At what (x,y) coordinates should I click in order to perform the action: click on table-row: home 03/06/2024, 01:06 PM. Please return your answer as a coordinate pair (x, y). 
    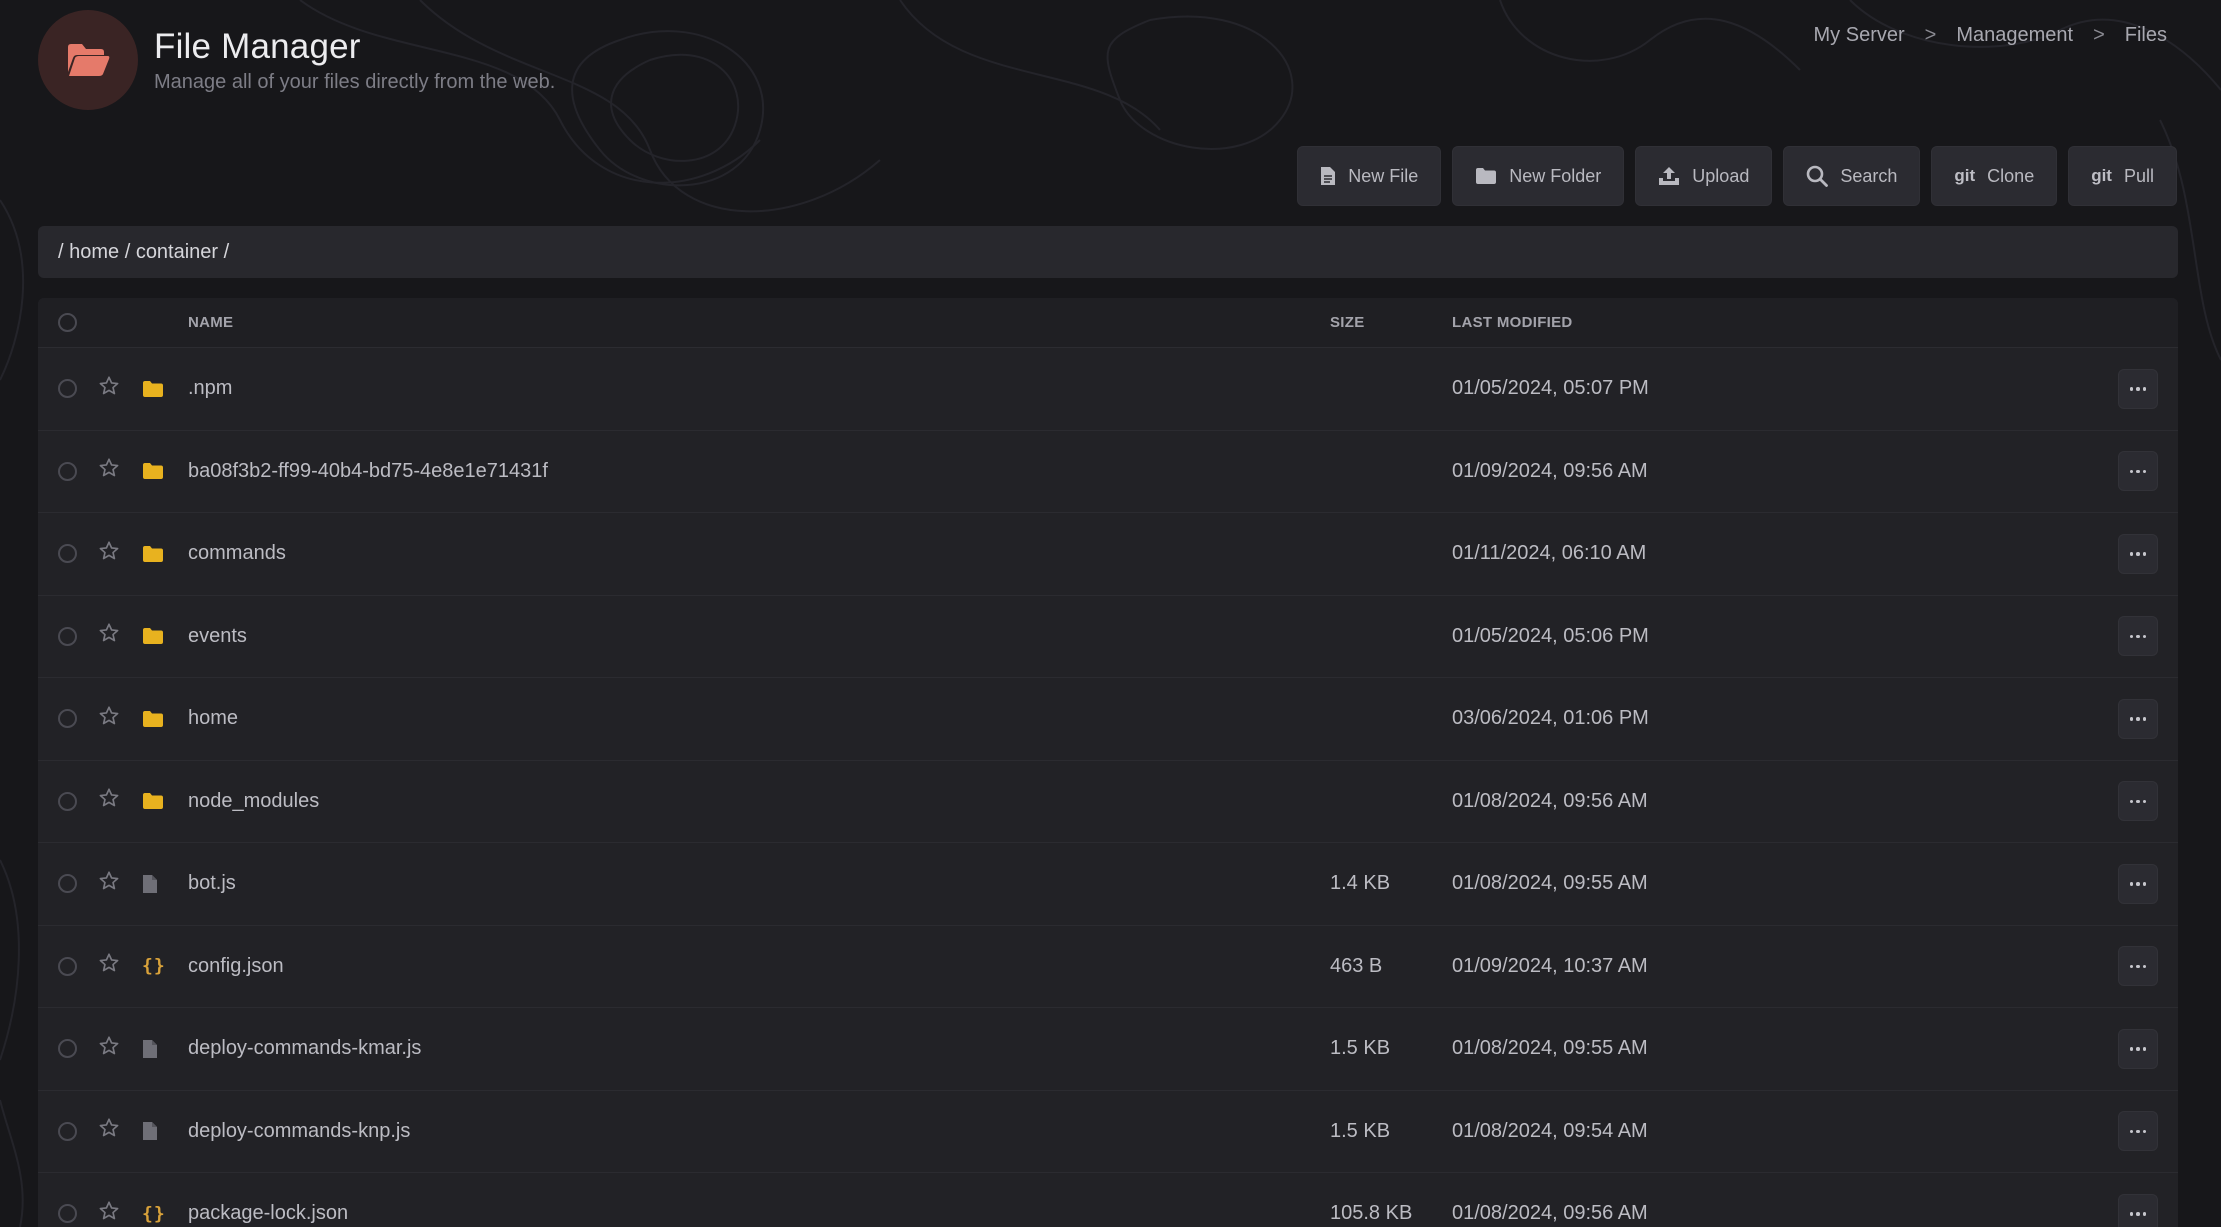
    Looking at the image, I should click on (1108, 719).